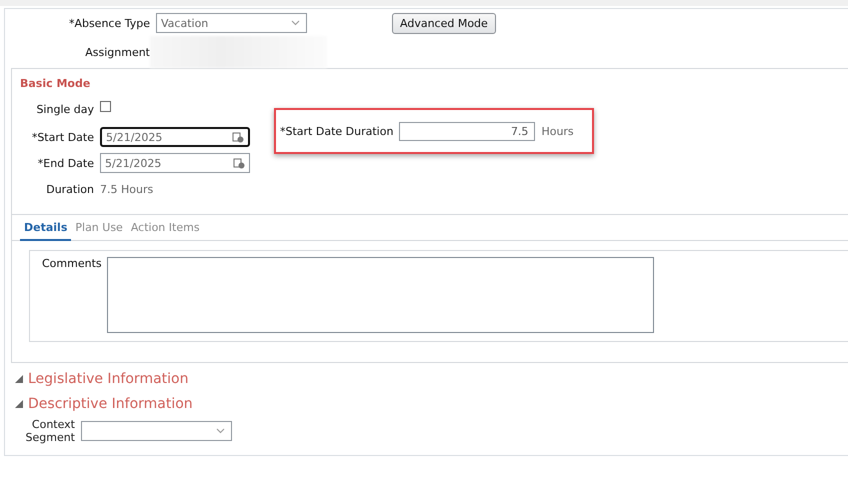  What do you see at coordinates (156, 431) in the screenshot?
I see `context-segment-select` at bounding box center [156, 431].